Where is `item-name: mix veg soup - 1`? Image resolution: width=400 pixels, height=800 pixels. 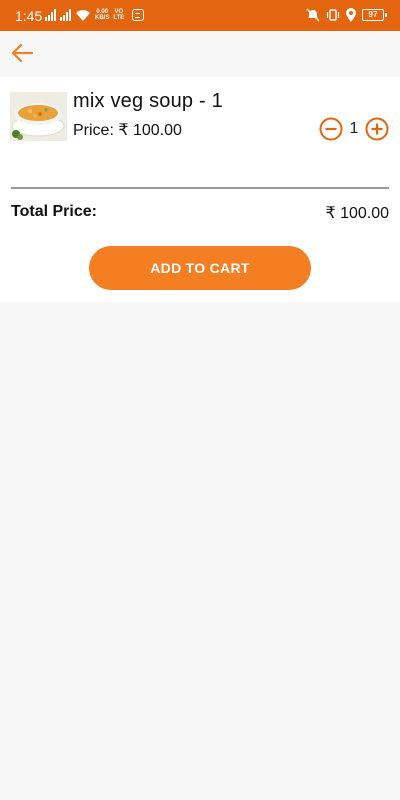 item-name: mix veg soup - 1 is located at coordinates (148, 101).